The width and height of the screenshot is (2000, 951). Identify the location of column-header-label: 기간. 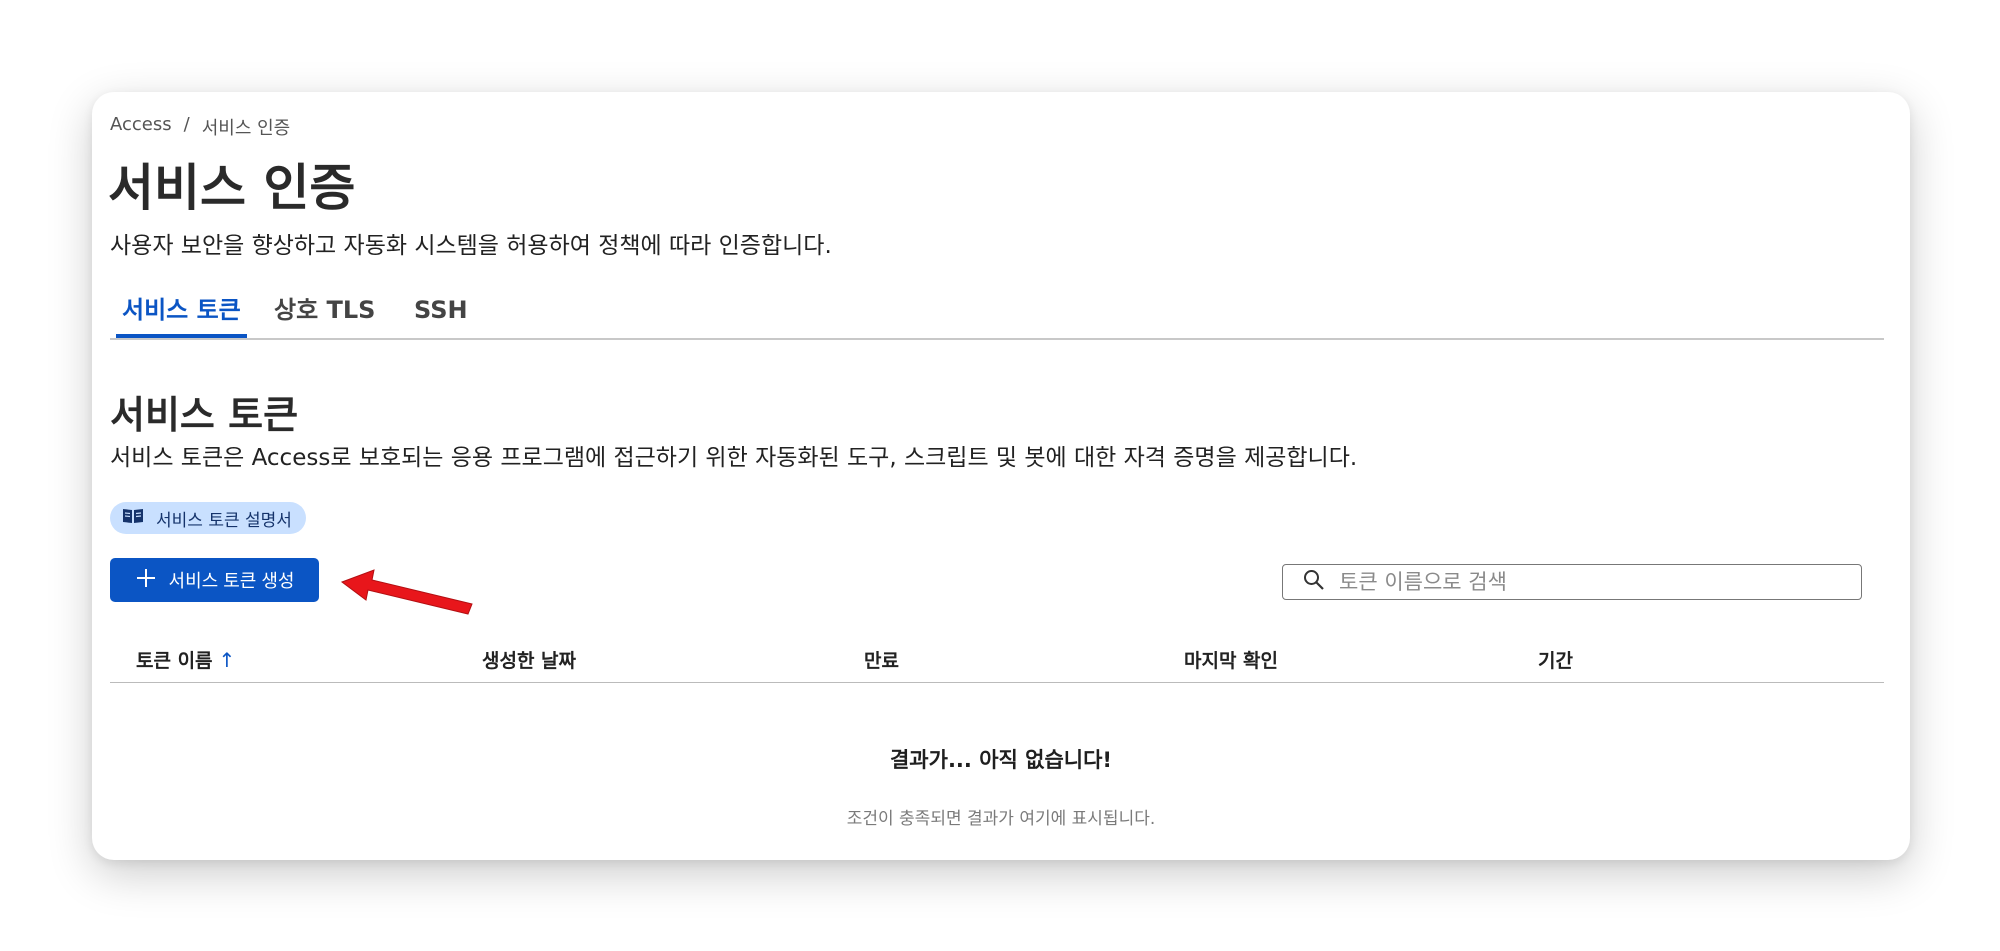
(1555, 661).